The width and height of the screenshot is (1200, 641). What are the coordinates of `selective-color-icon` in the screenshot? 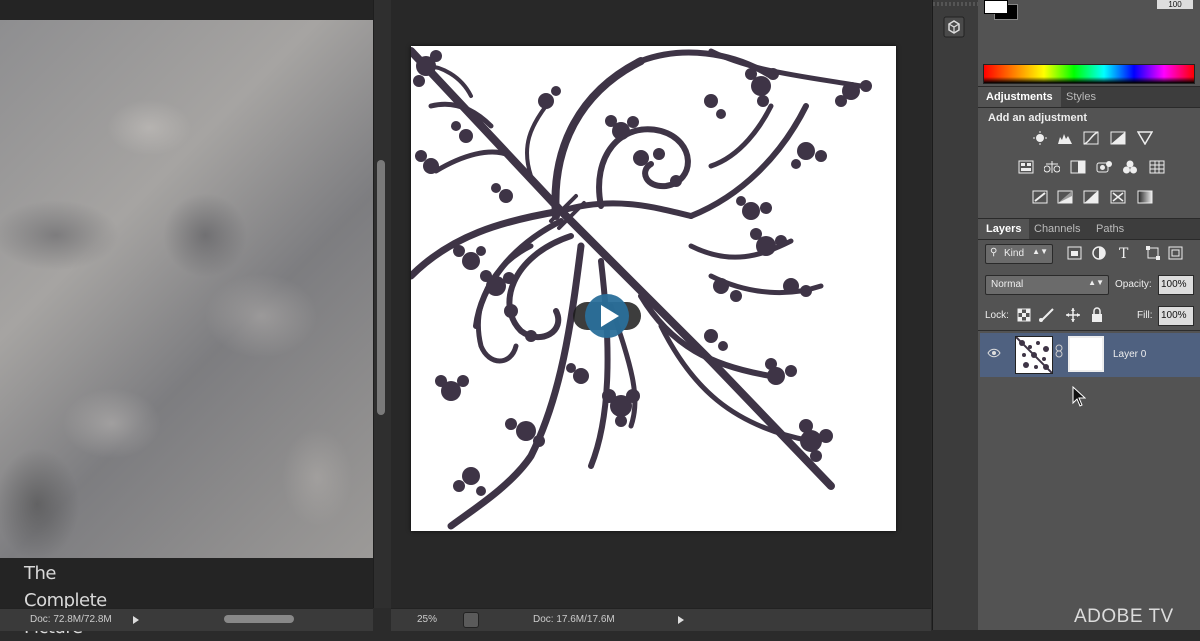 It's located at (1118, 197).